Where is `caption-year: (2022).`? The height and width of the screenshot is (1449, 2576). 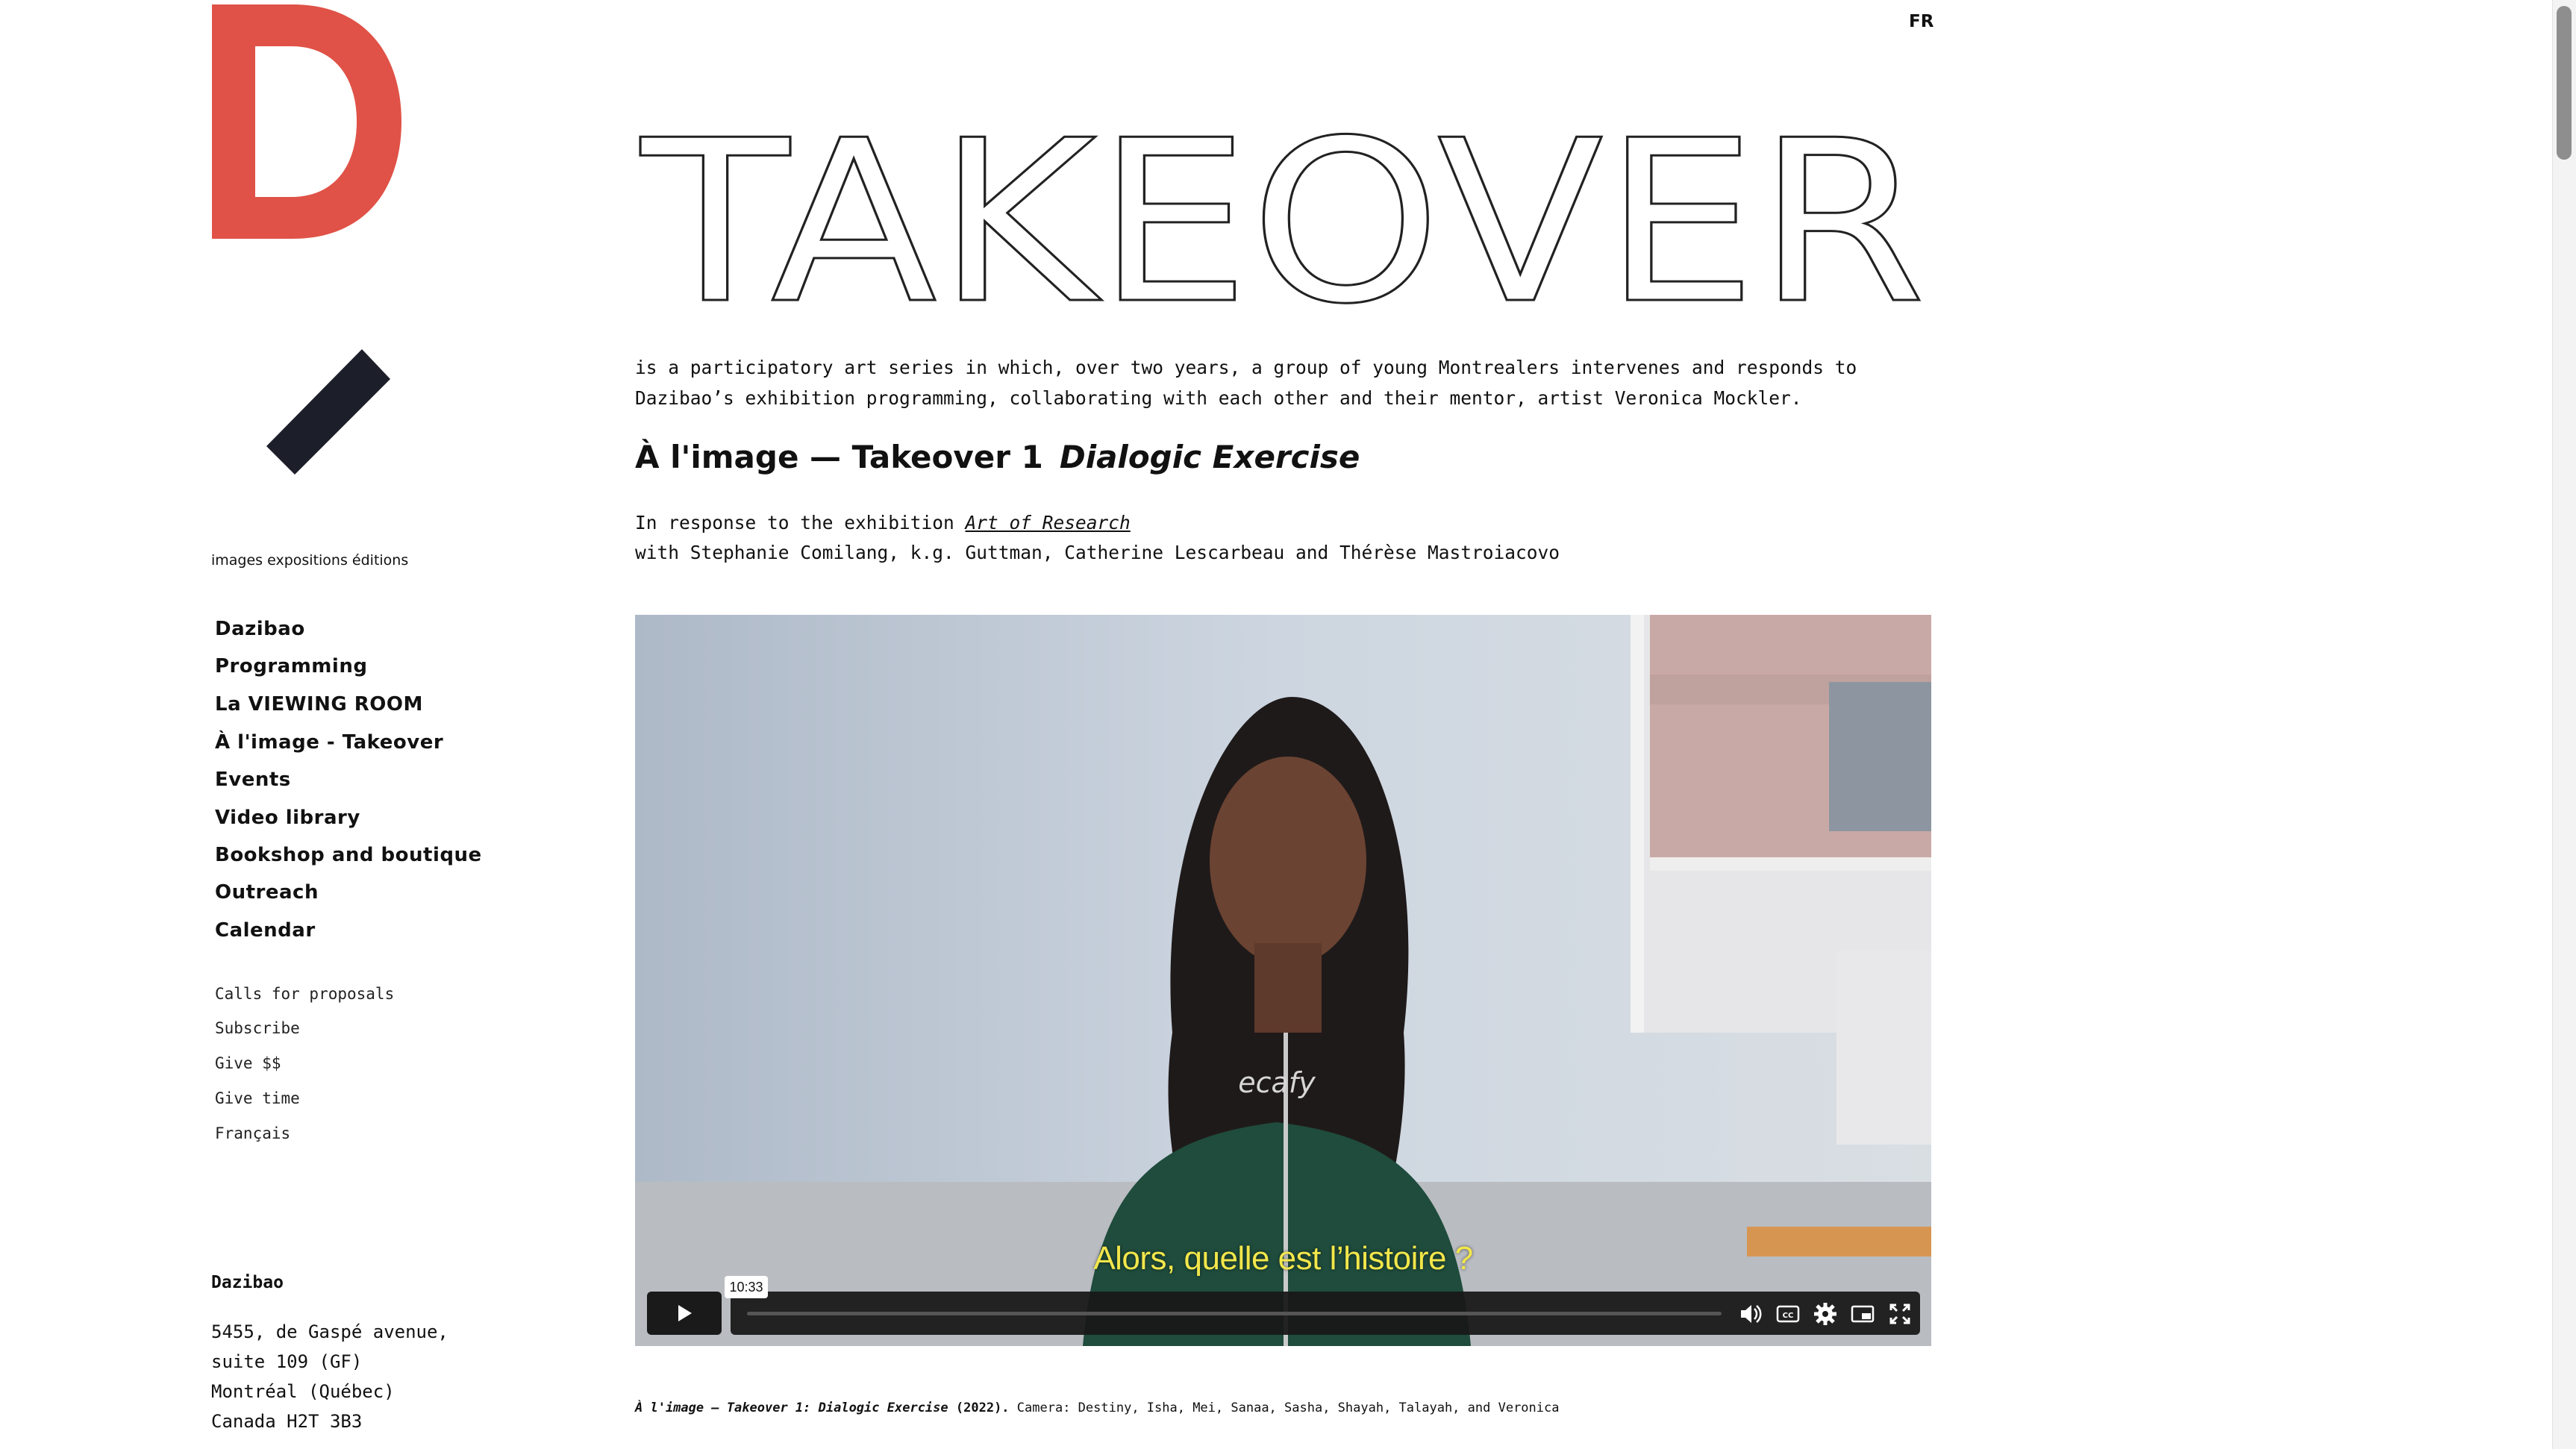
caption-year: (2022). is located at coordinates (982, 1408).